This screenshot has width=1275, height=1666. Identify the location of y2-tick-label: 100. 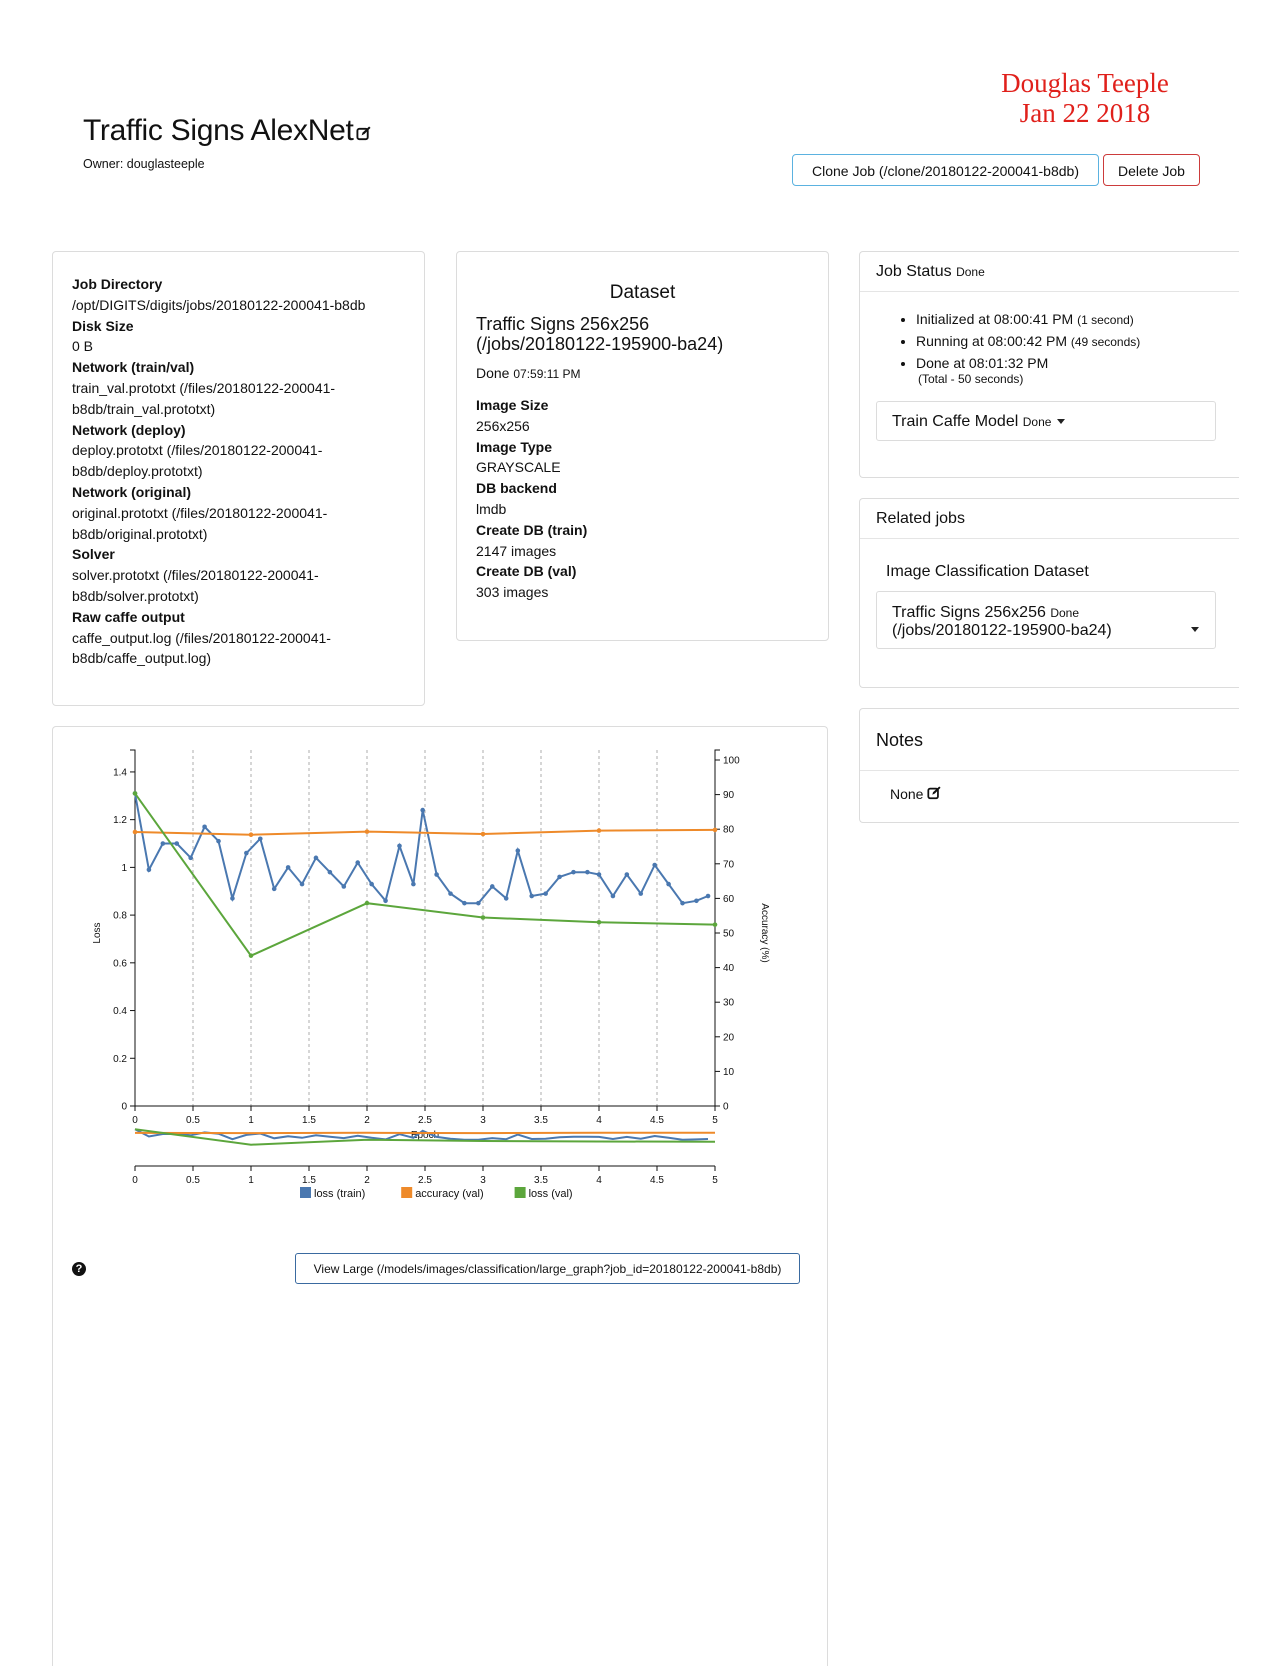
(731, 761).